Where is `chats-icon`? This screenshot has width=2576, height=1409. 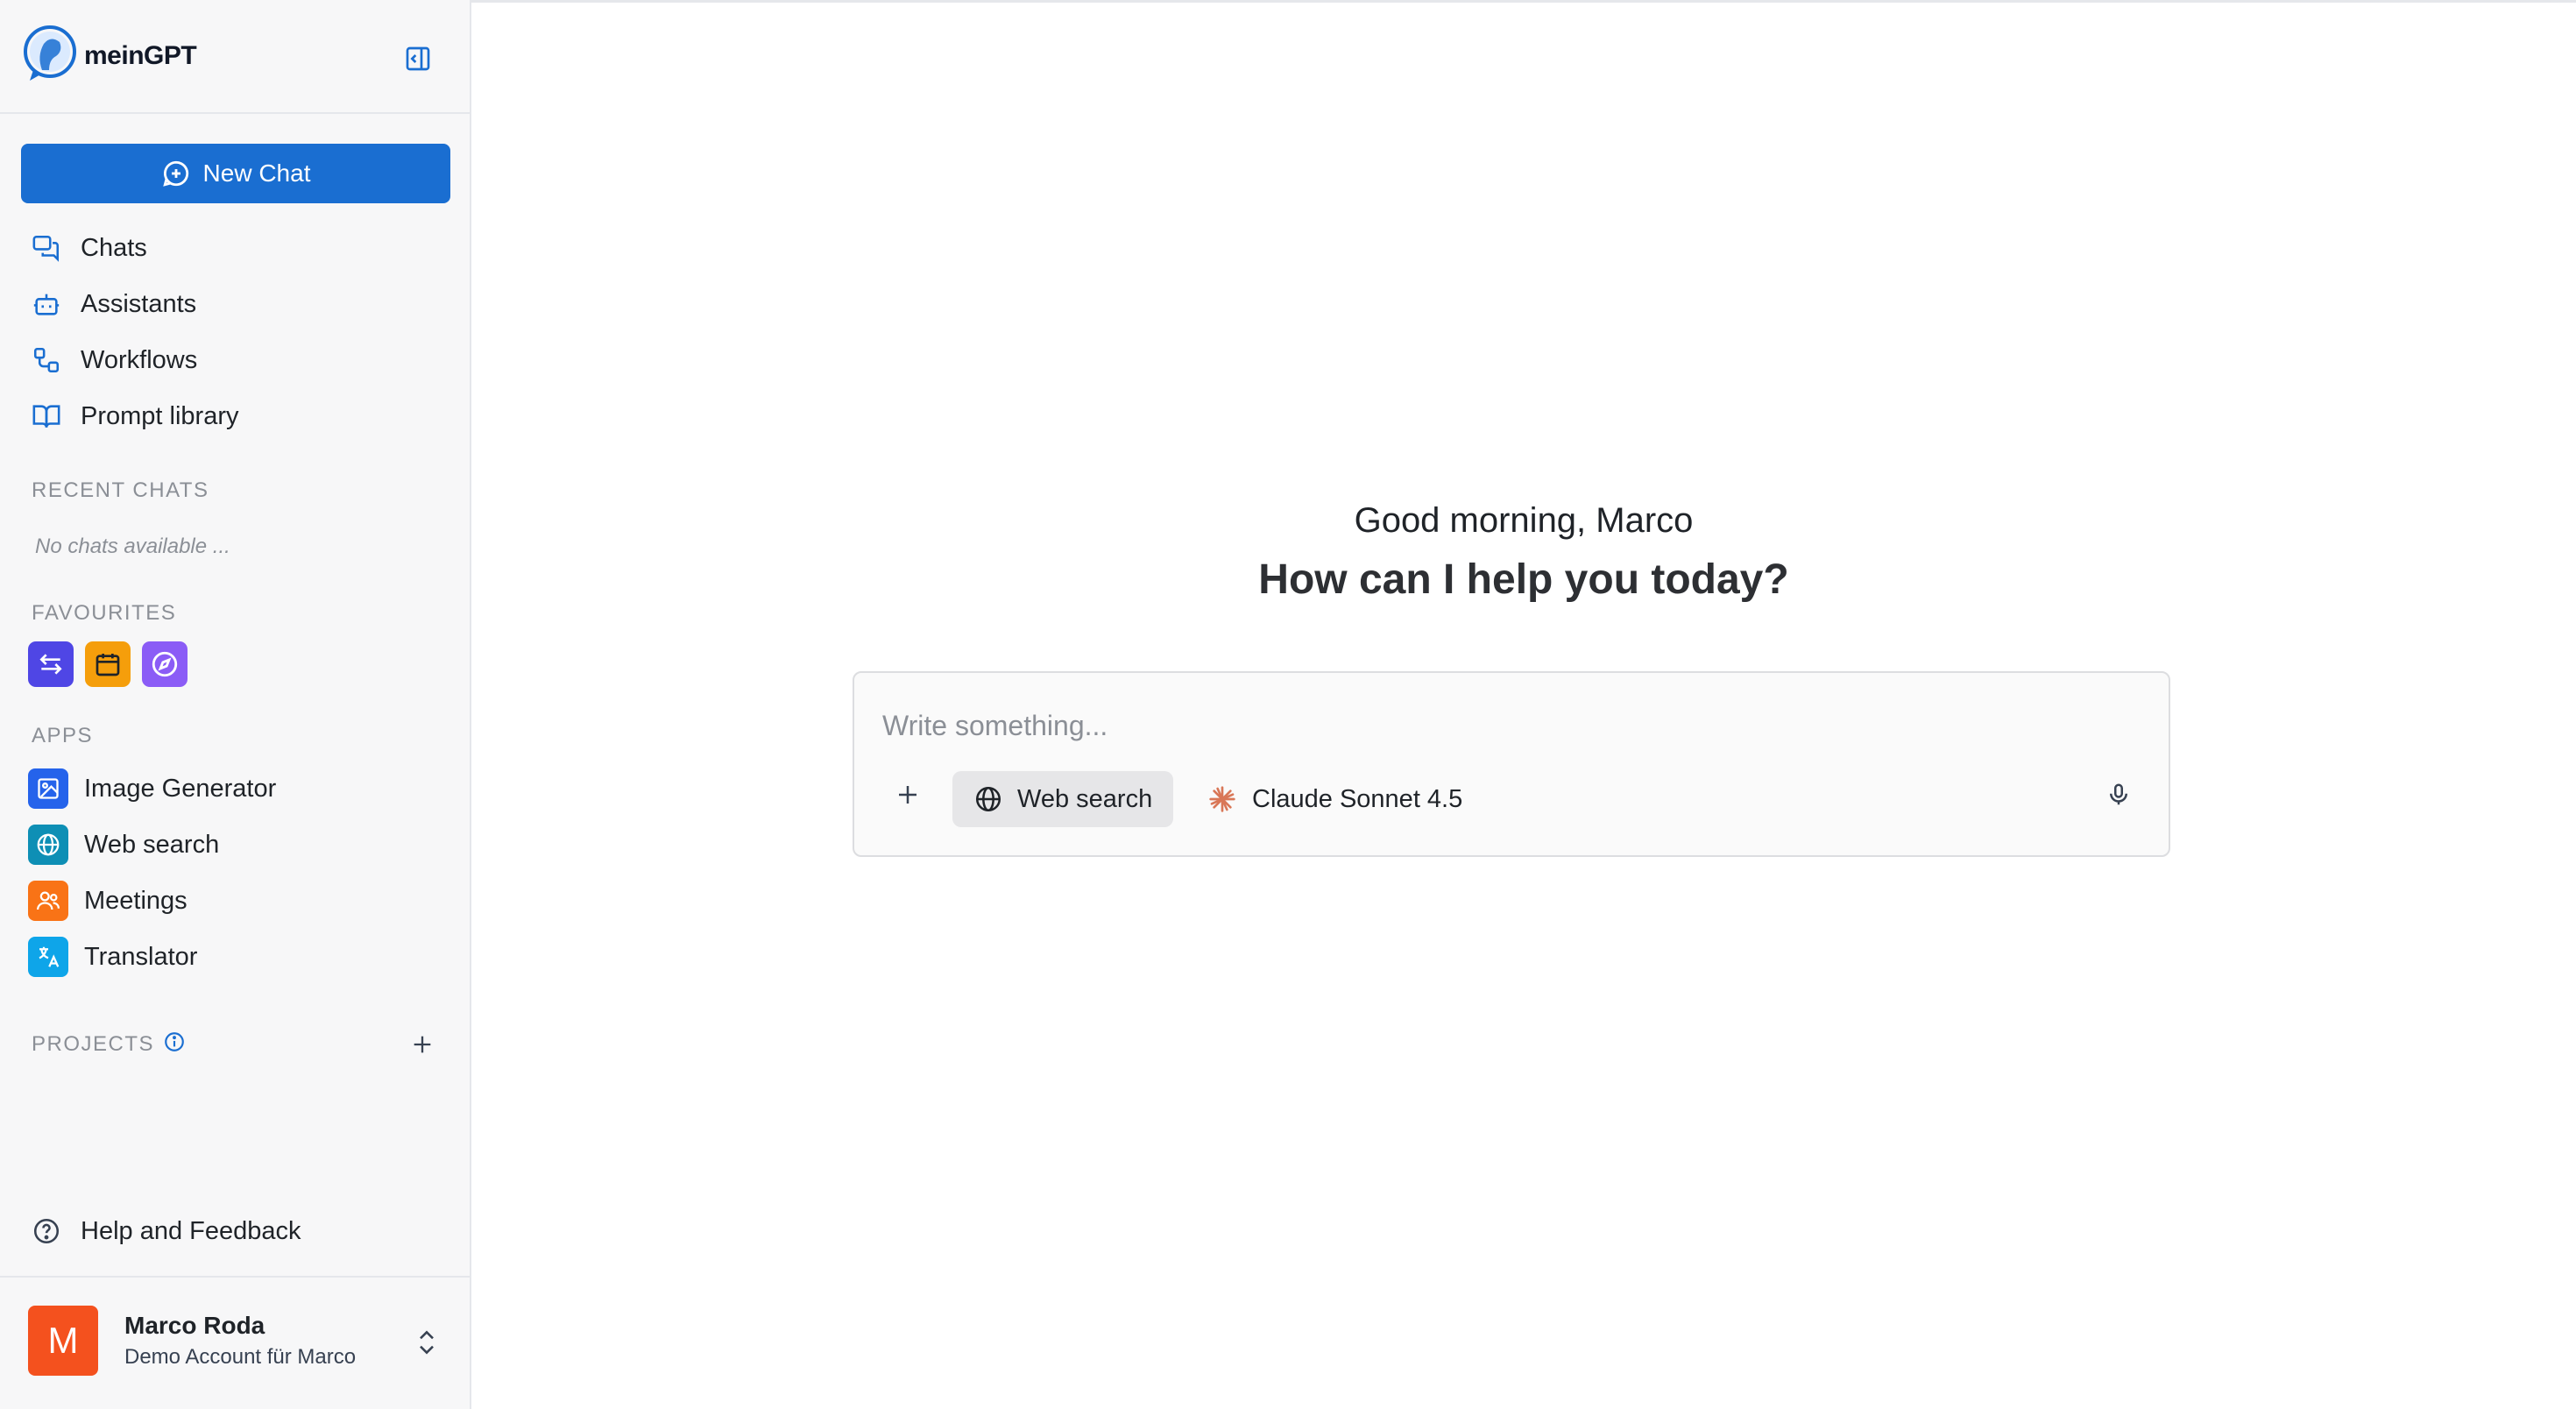
chats-icon is located at coordinates (46, 248).